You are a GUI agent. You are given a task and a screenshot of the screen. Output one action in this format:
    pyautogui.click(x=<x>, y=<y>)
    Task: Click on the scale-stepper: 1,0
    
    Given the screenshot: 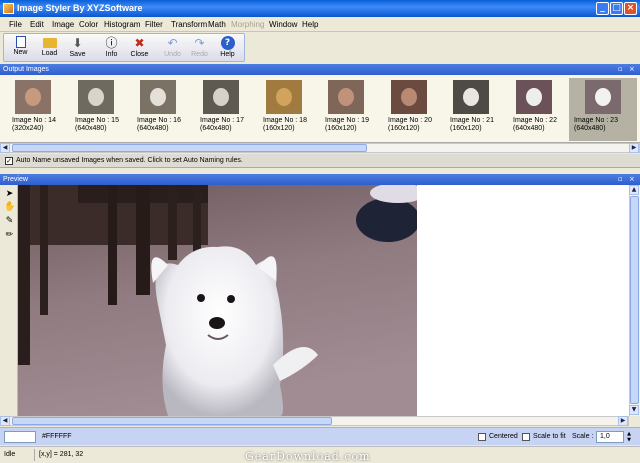 What is the action you would take?
    pyautogui.click(x=610, y=437)
    